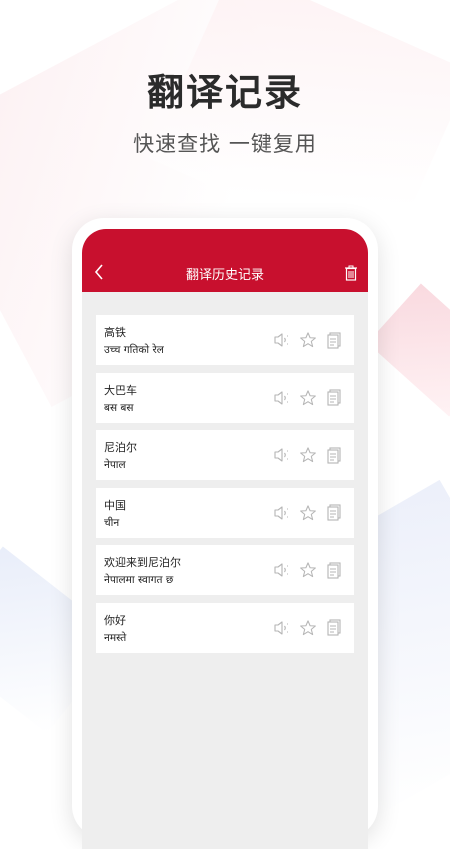  What do you see at coordinates (225, 570) in the screenshot?
I see `history-item: 欢迎来到尼泊尔 नेपालमा स्वागत छ` at bounding box center [225, 570].